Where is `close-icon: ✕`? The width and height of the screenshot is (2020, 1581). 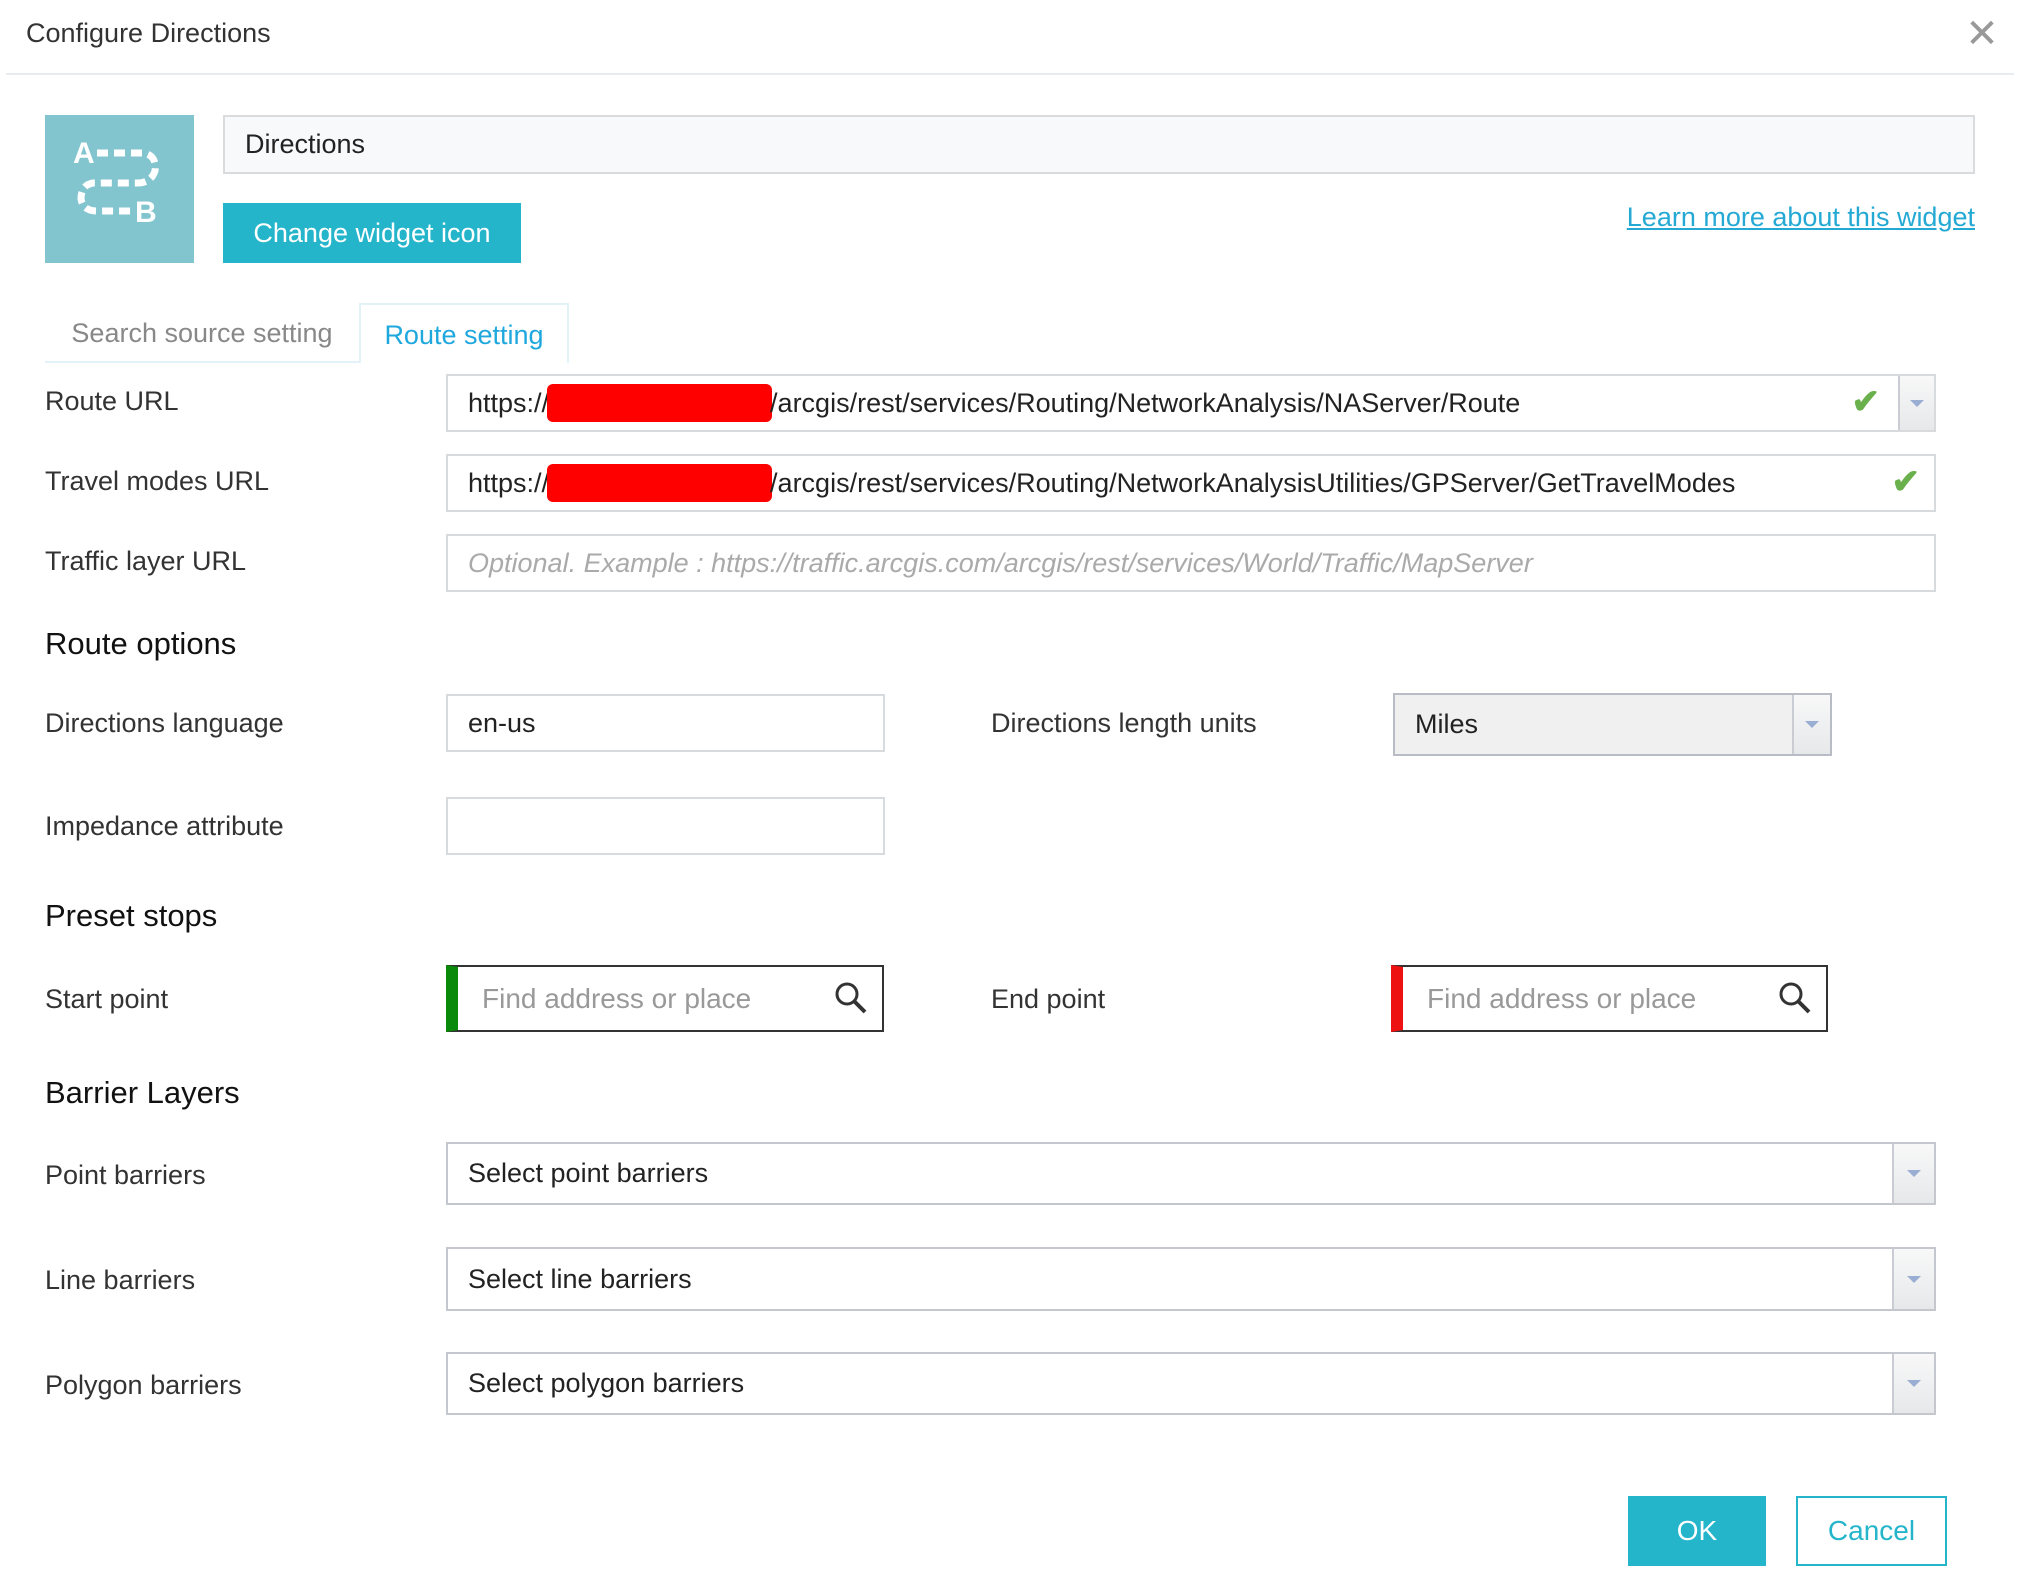
close-icon: ✕ is located at coordinates (1982, 34).